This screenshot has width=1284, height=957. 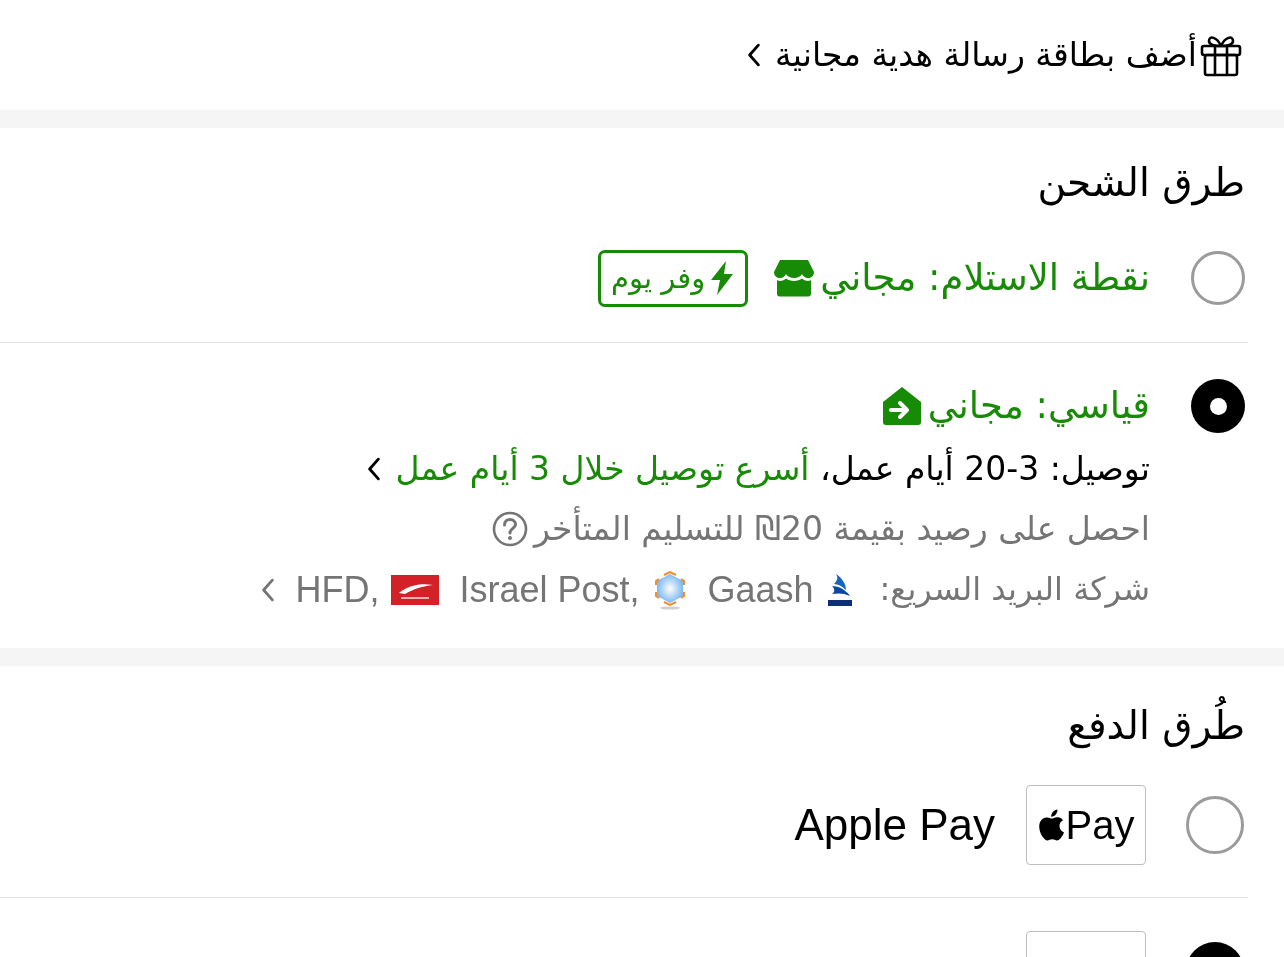 I want to click on store-icon, so click(x=794, y=278).